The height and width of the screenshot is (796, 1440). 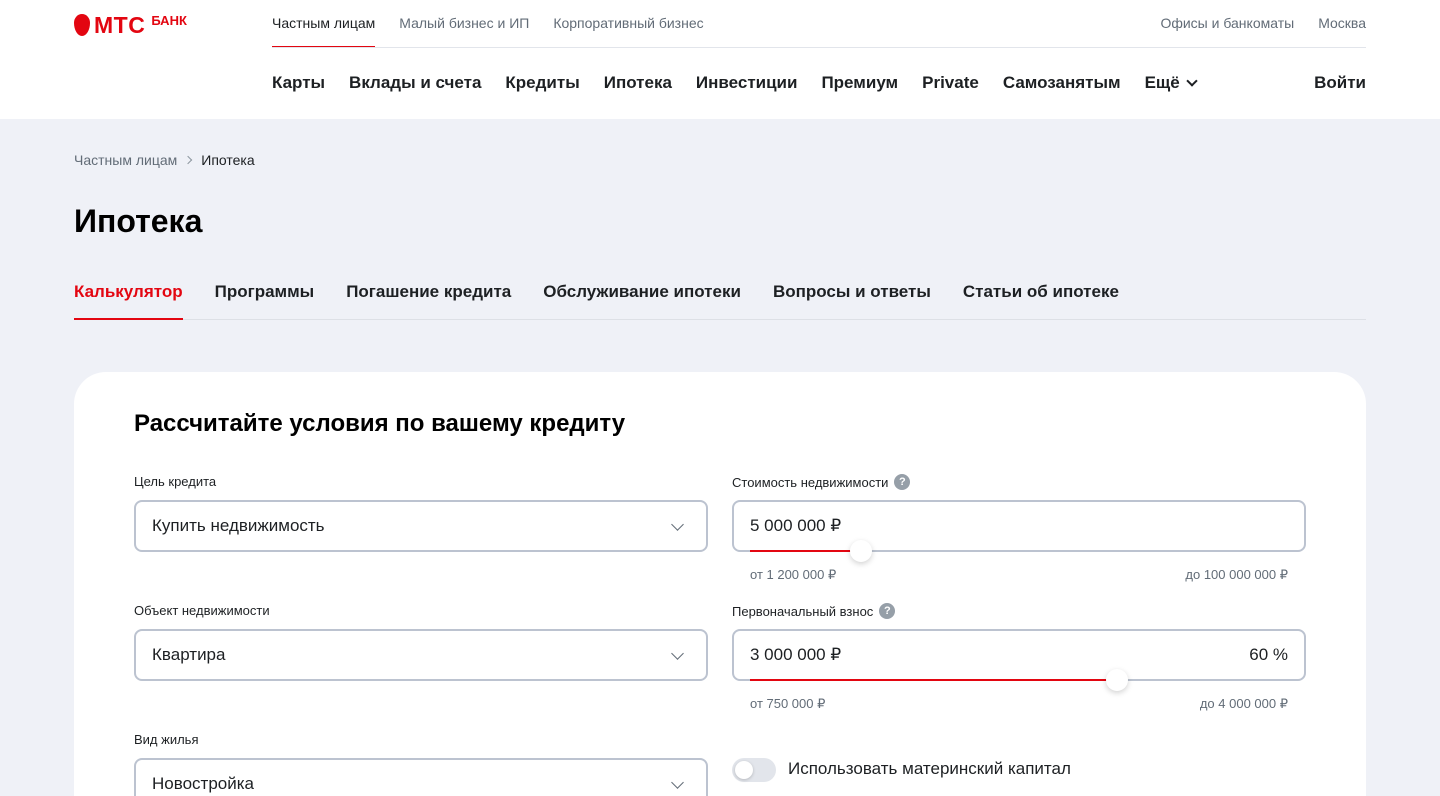 What do you see at coordinates (1340, 83) in the screenshot?
I see `login-button: Войти` at bounding box center [1340, 83].